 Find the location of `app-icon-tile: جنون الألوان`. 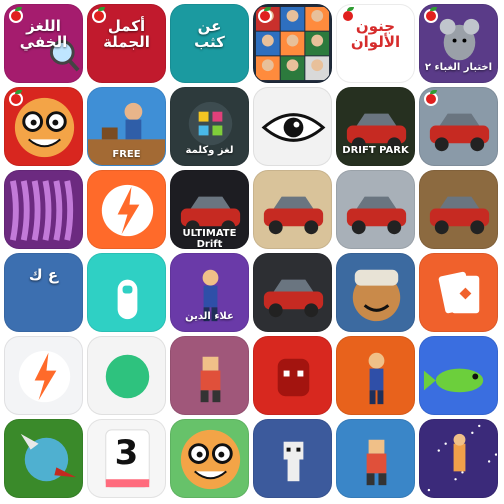

app-icon-tile: جنون الألوان is located at coordinates (375, 43).